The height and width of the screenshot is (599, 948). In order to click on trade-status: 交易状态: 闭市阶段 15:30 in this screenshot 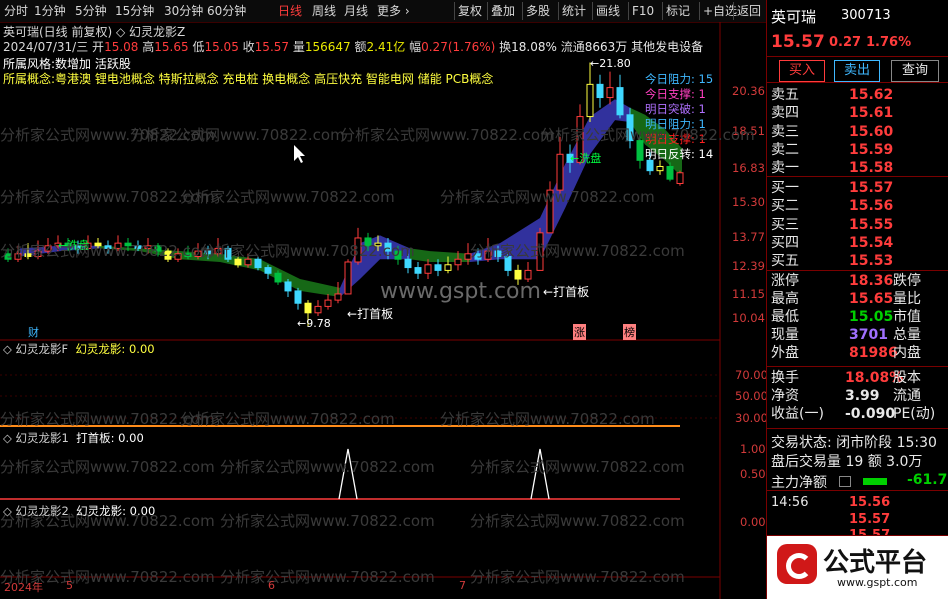, I will do `click(854, 443)`.